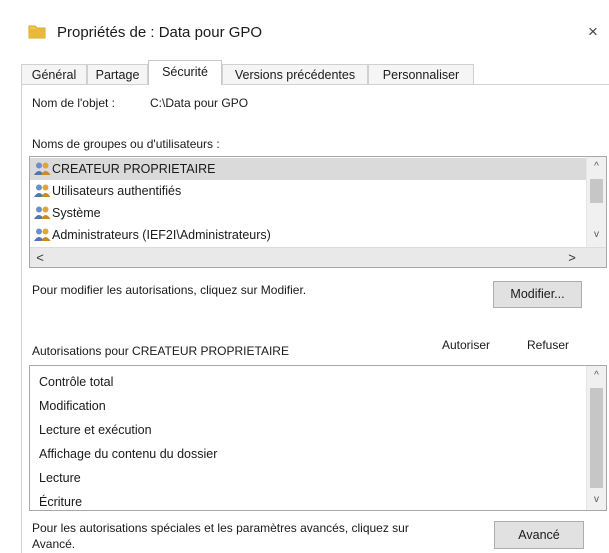 This screenshot has height=553, width=609. What do you see at coordinates (308, 213) in the screenshot?
I see `list-item: Système` at bounding box center [308, 213].